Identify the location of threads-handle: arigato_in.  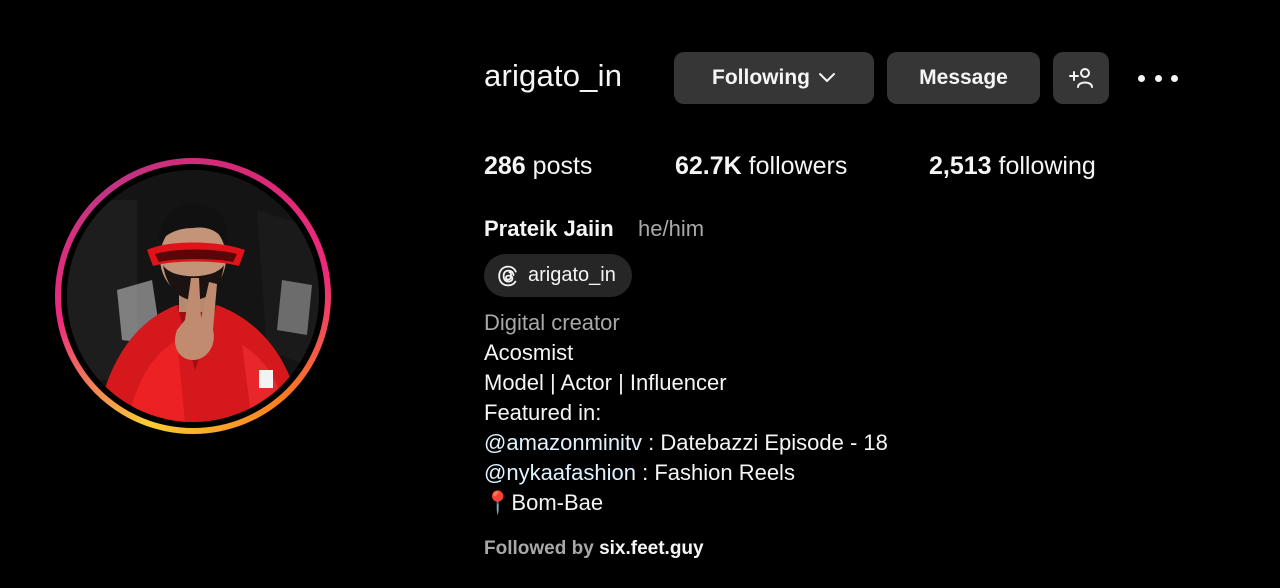
(572, 275).